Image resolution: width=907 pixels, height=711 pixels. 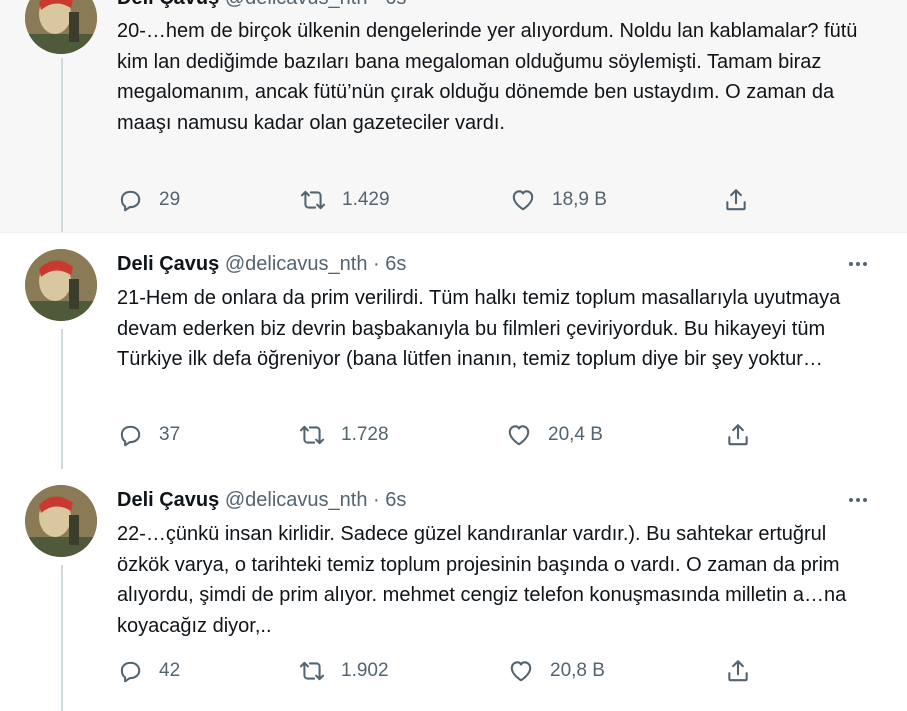 What do you see at coordinates (577, 670) in the screenshot?
I see `like-count: 20,8 B` at bounding box center [577, 670].